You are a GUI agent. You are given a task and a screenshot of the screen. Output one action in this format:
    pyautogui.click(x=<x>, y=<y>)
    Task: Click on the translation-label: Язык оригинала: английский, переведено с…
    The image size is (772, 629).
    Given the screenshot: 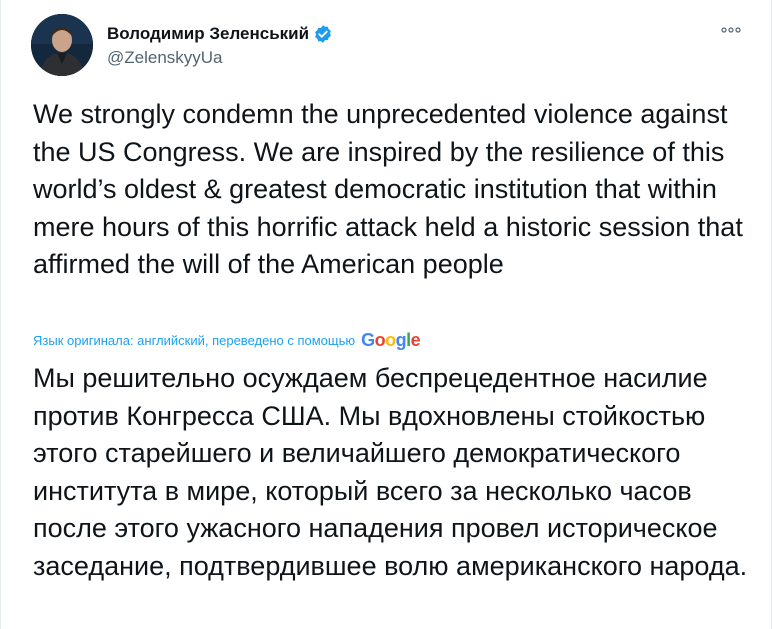 What is the action you would take?
    pyautogui.click(x=194, y=340)
    